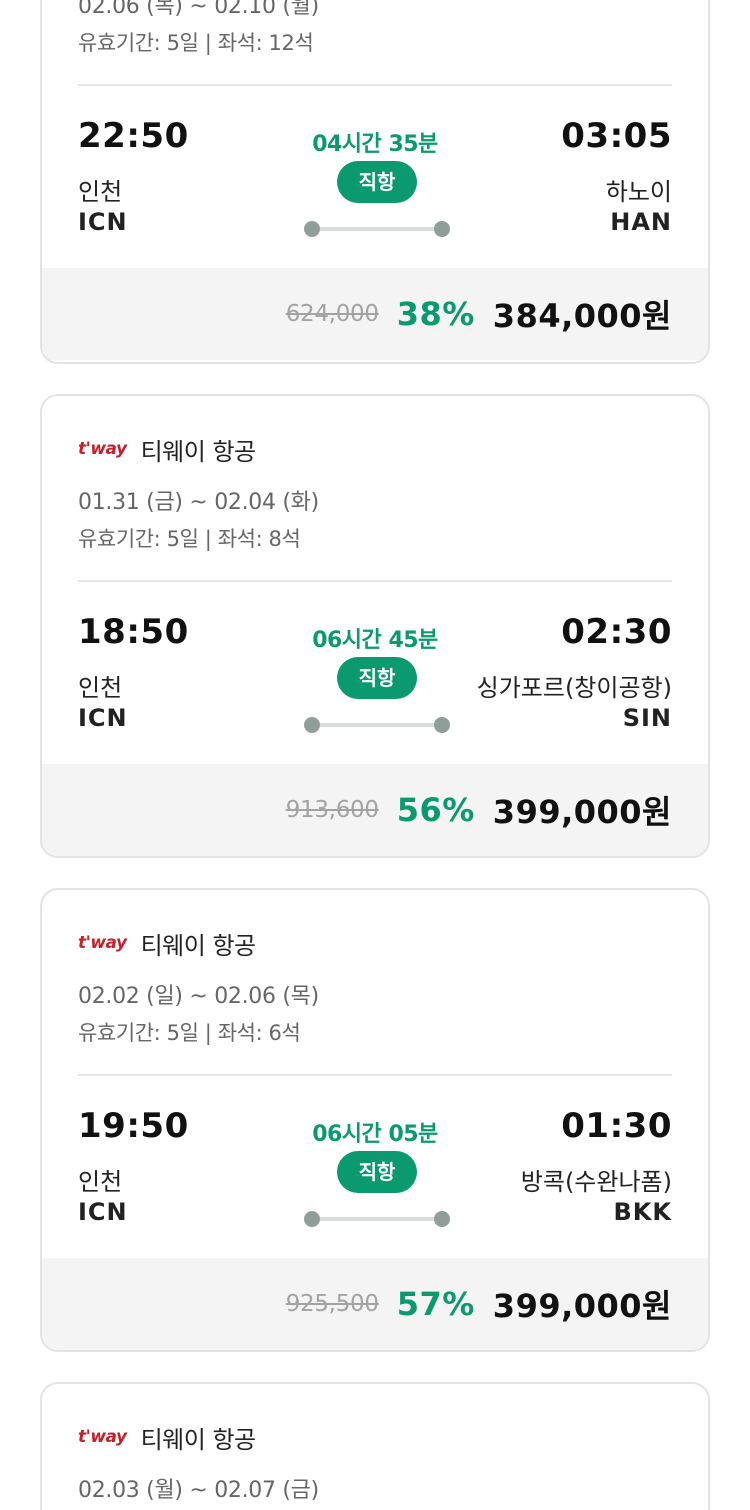  What do you see at coordinates (638, 192) in the screenshot?
I see `arrival-city: 하노이` at bounding box center [638, 192].